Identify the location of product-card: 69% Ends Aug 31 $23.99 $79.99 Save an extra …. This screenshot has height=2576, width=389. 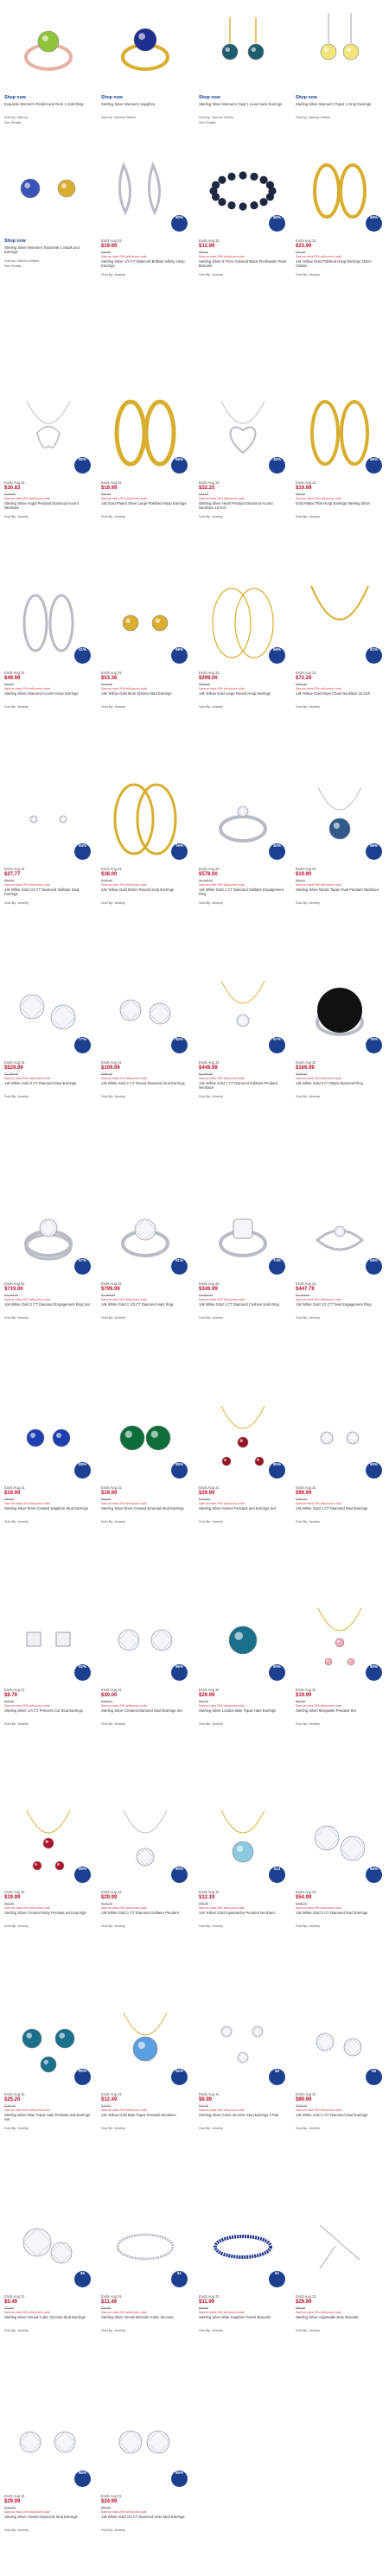
(339, 211).